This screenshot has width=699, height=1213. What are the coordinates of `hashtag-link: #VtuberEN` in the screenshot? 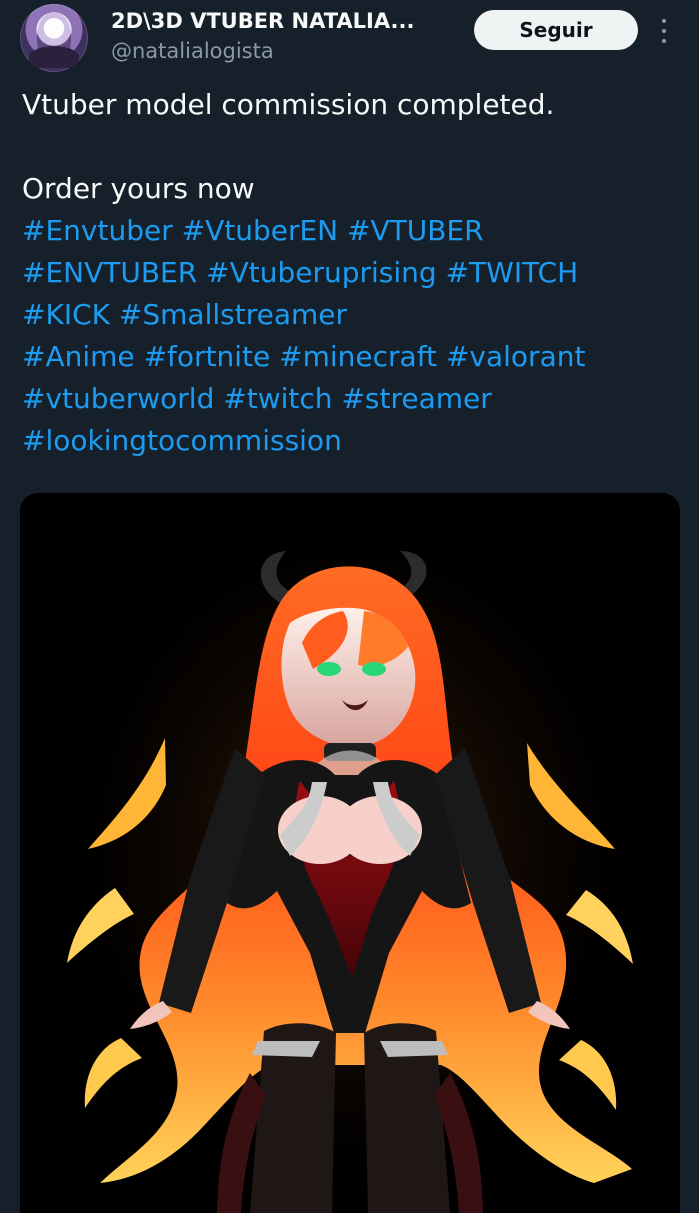 It's located at (260, 230).